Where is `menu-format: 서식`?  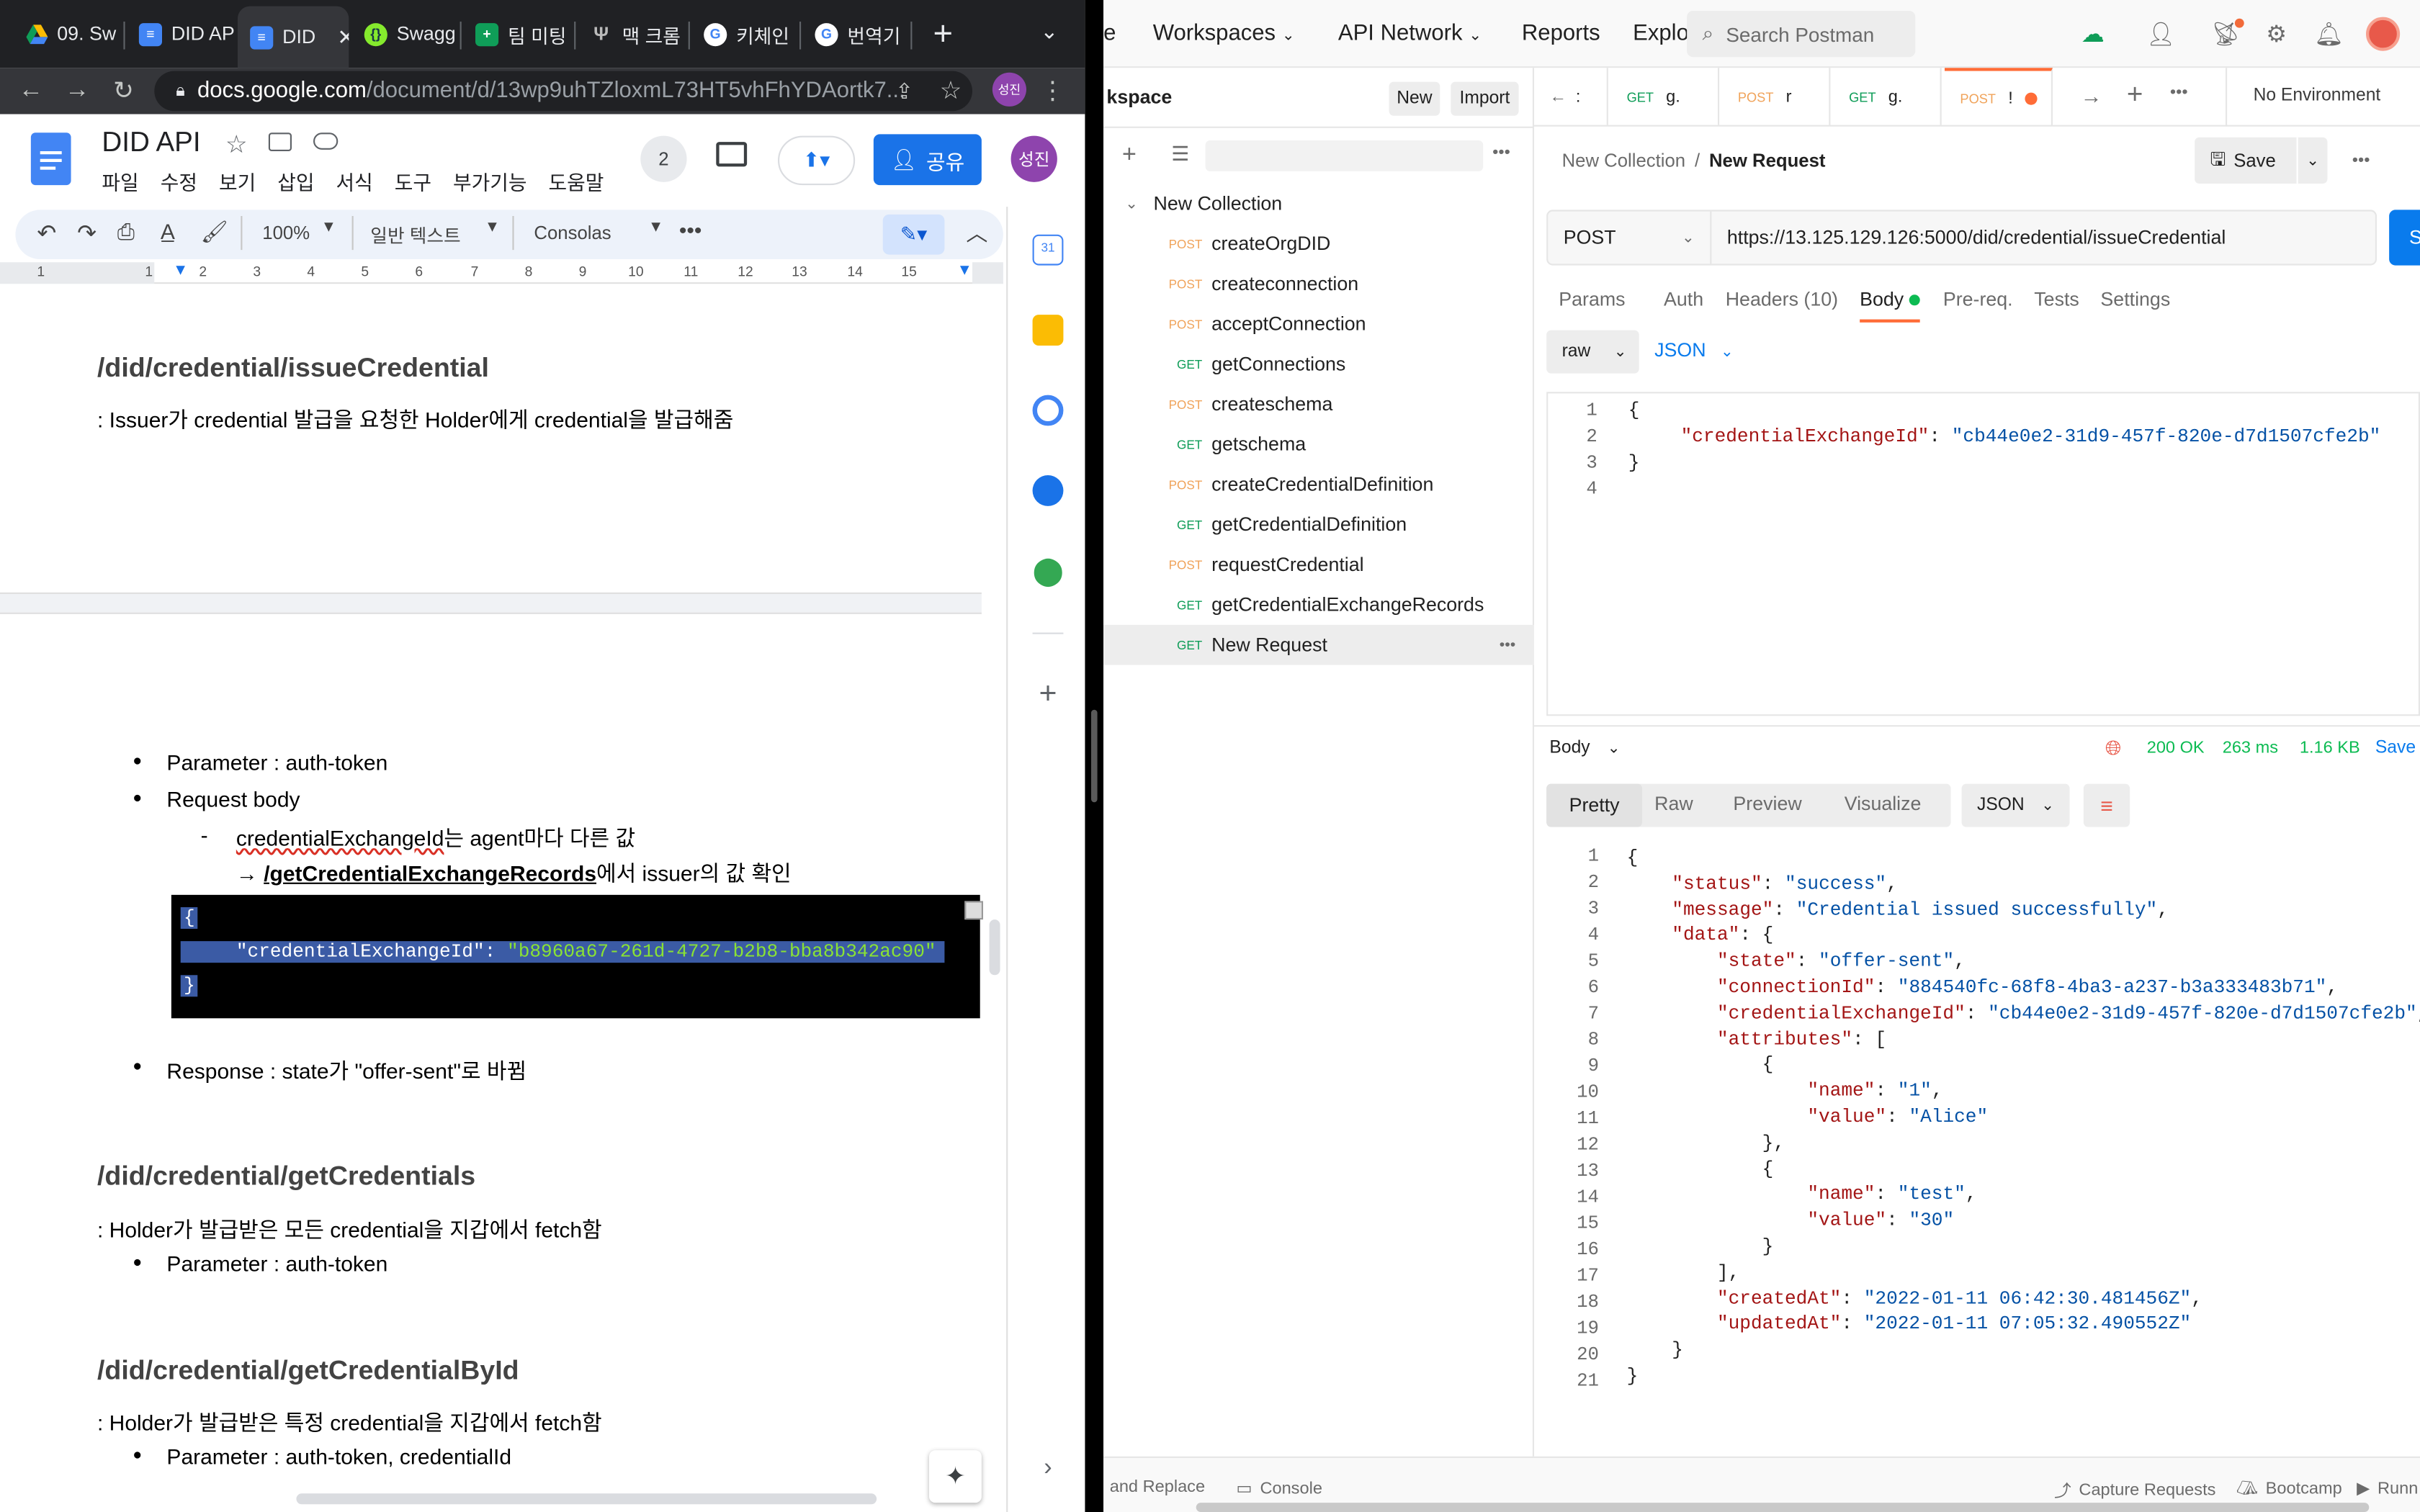
menu-format: 서식 is located at coordinates (354, 181).